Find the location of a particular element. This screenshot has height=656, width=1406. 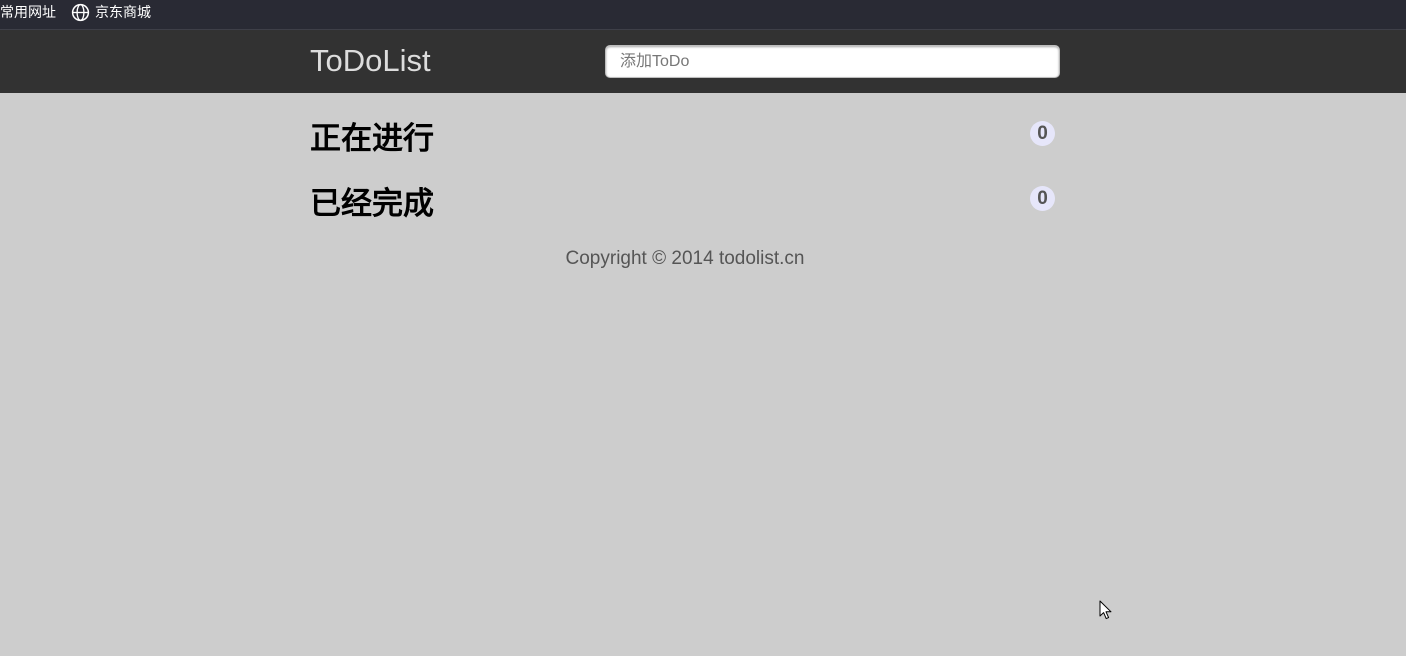

bookmark-folder-label: 常用网址 is located at coordinates (28, 12).